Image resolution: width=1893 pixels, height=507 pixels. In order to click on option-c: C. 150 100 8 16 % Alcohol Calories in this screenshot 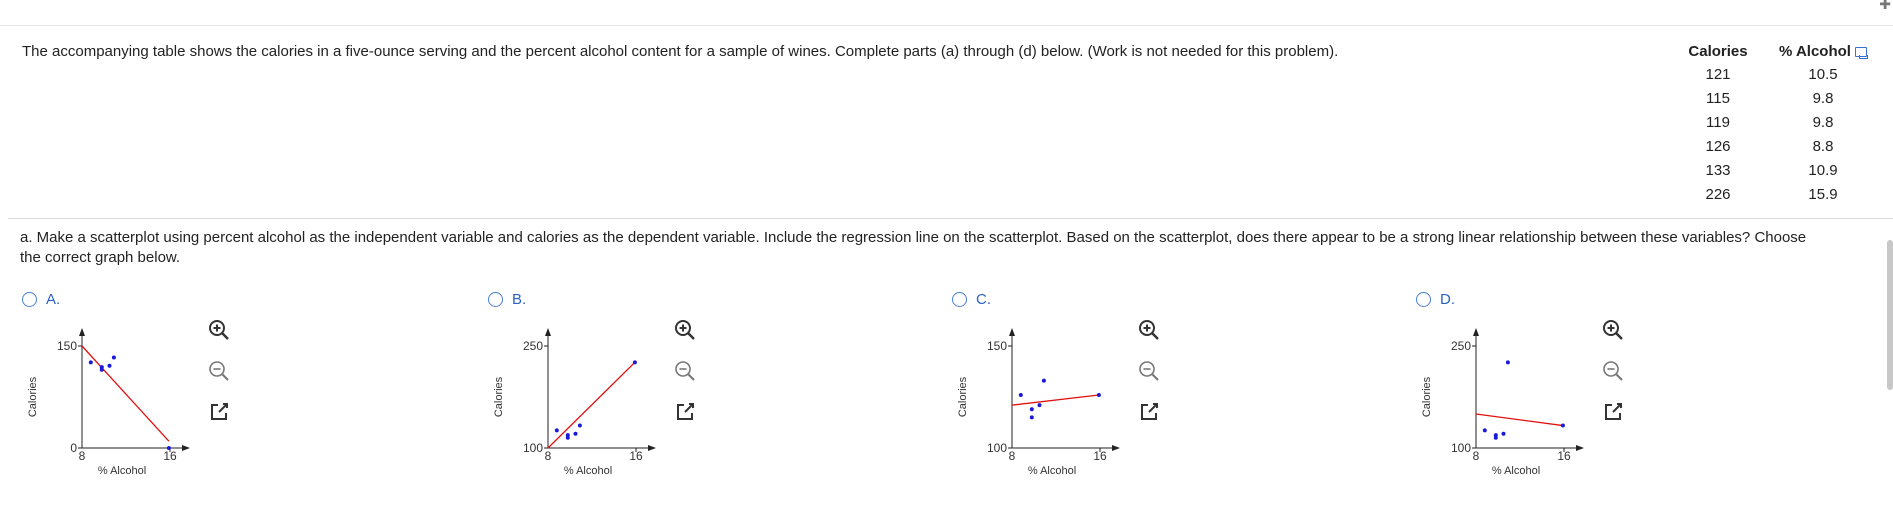, I will do `click(1162, 390)`.